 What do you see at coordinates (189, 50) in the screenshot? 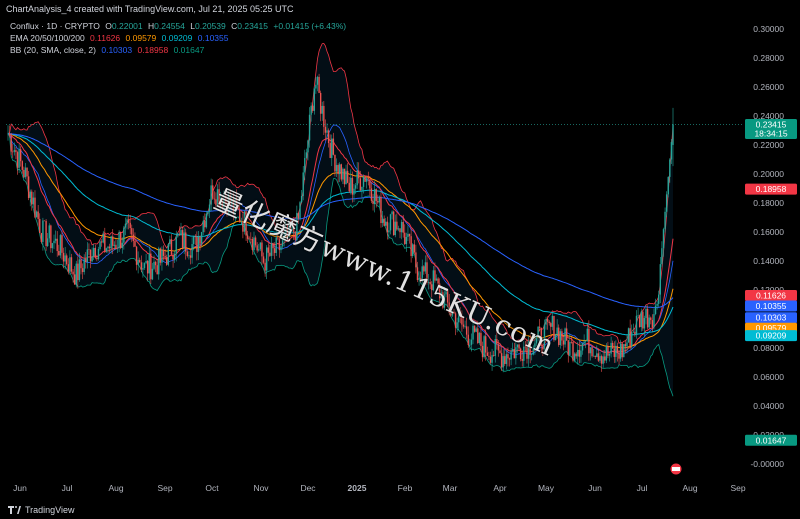
I see `bb-lower-value: 0.01647` at bounding box center [189, 50].